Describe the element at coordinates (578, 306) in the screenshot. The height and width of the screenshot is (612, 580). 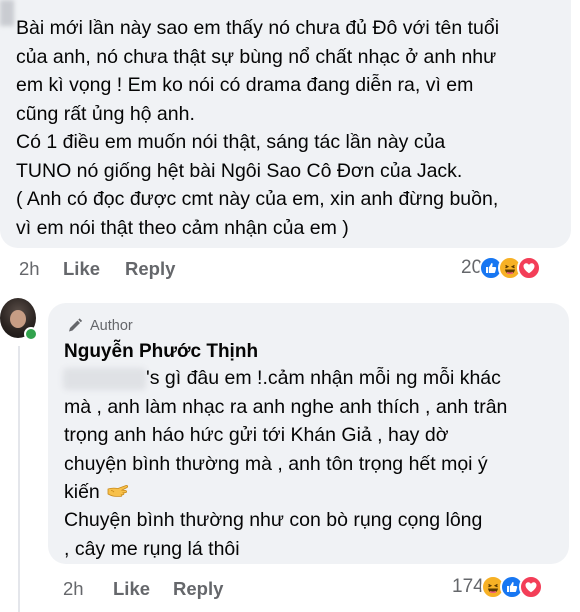
I see `scrollbar` at that location.